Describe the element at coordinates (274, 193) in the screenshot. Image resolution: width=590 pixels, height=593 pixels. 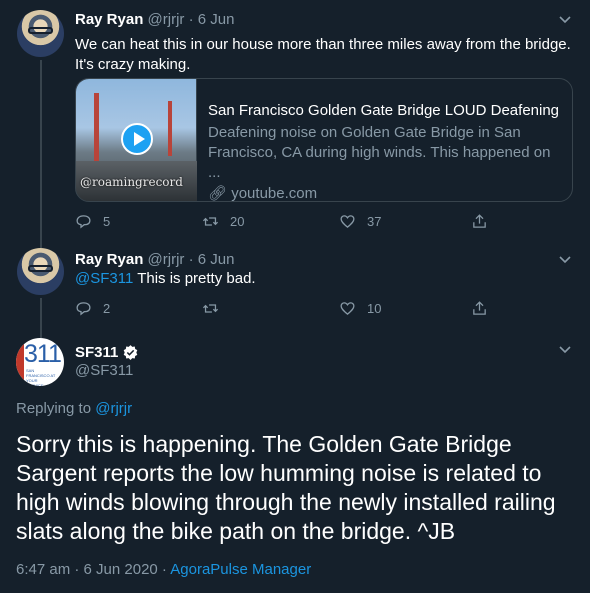
I see `card-domain-text: youtube.com` at that location.